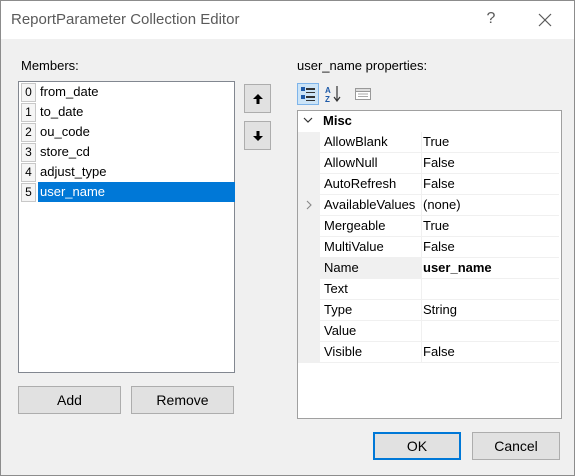  What do you see at coordinates (125, 19) in the screenshot?
I see `window-title: ReportParameter Collection Editor` at bounding box center [125, 19].